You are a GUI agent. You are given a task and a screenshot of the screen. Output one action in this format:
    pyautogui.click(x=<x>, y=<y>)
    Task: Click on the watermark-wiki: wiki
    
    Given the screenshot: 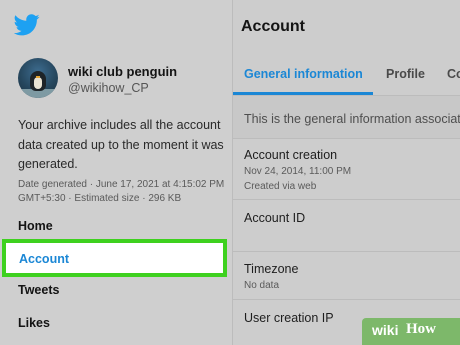 What is the action you would take?
    pyautogui.click(x=385, y=330)
    